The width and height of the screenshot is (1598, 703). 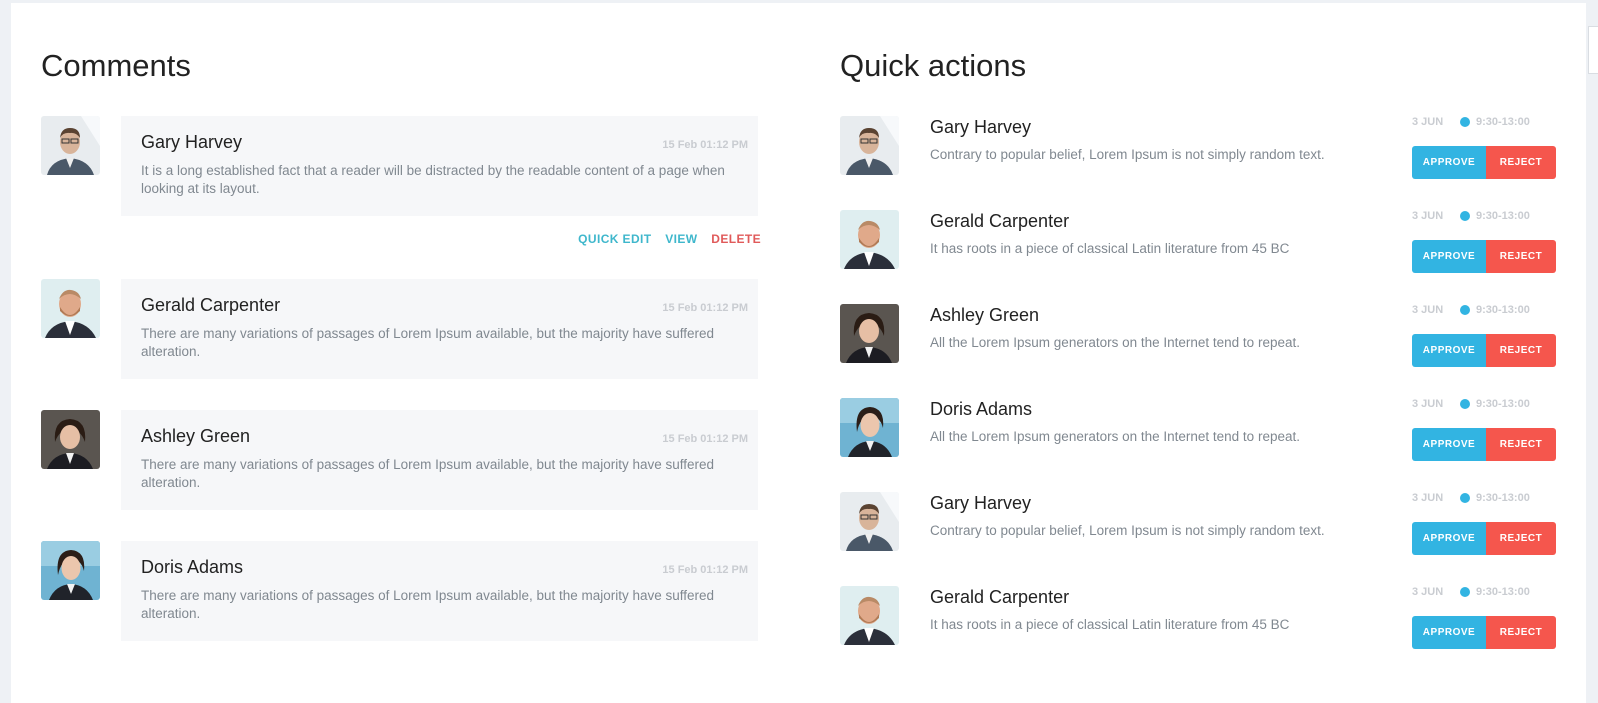 What do you see at coordinates (196, 436) in the screenshot?
I see `comment-author: Ashley Green` at bounding box center [196, 436].